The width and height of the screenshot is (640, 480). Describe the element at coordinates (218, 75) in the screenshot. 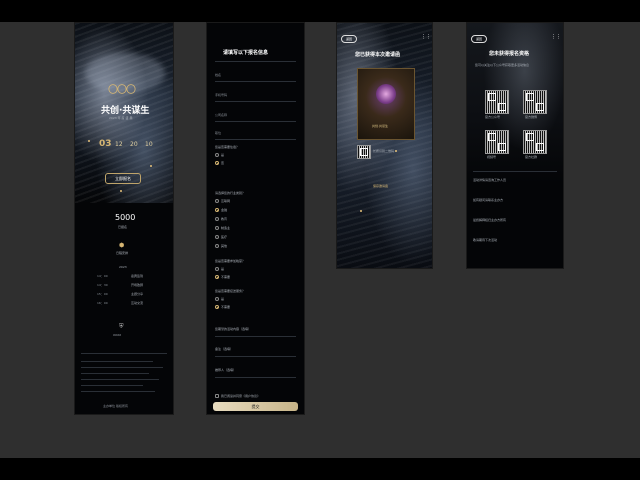

I see `field-name: 姓名` at that location.